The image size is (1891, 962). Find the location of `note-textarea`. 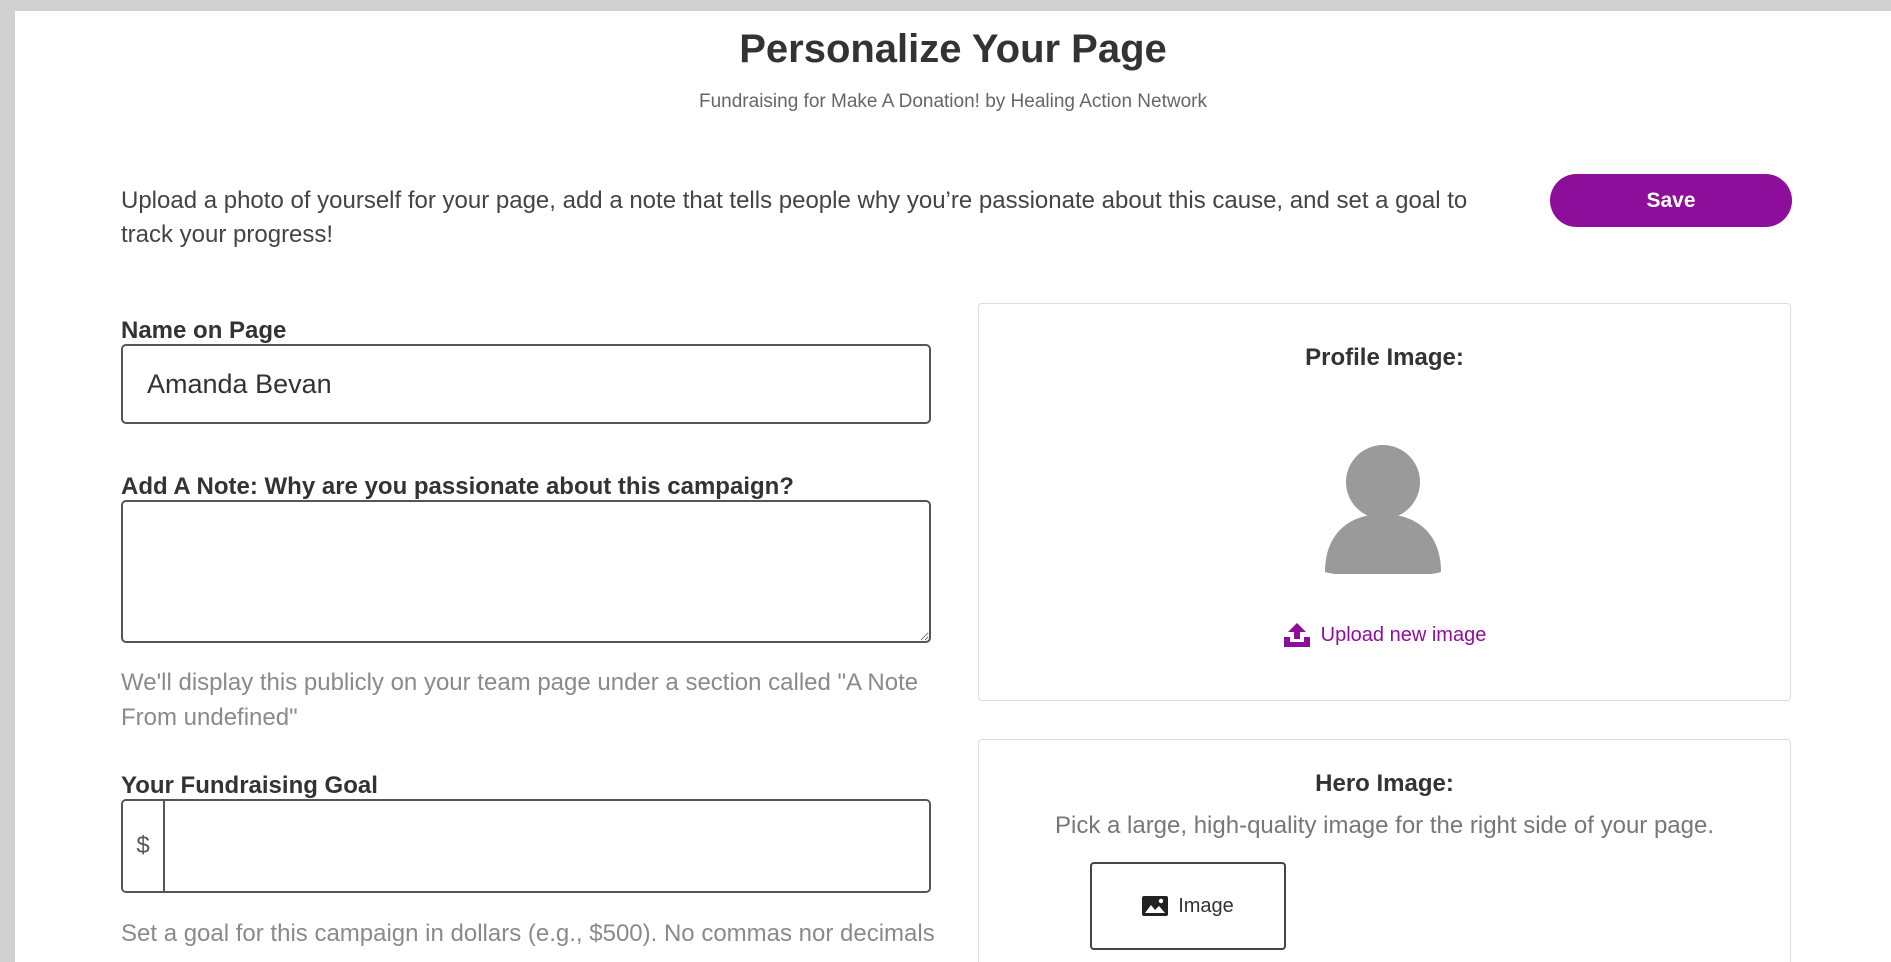

note-textarea is located at coordinates (526, 571).